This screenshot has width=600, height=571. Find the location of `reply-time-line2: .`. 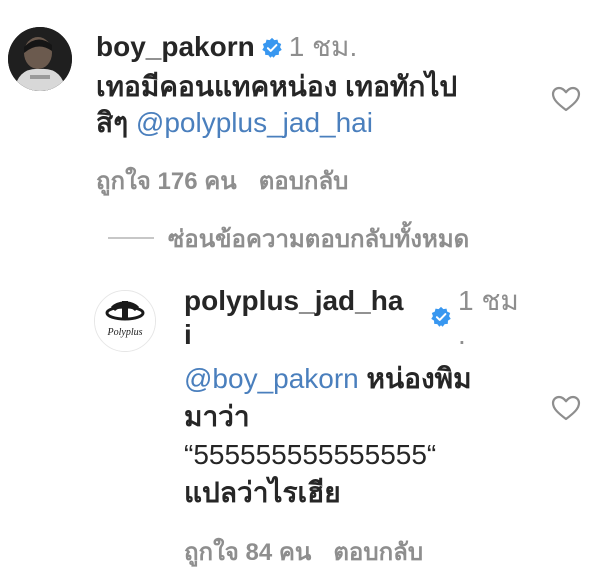

reply-time-line2: . is located at coordinates (462, 334).